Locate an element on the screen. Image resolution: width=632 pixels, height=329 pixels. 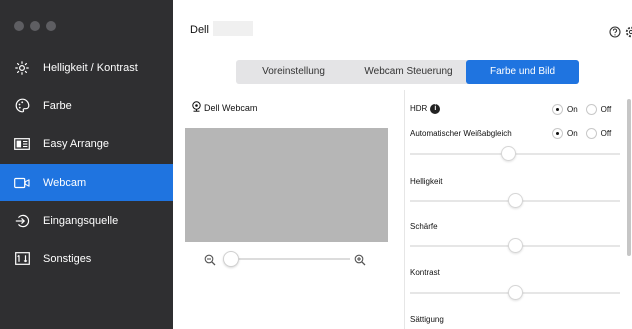
minimize-window-button is located at coordinates (35, 26).